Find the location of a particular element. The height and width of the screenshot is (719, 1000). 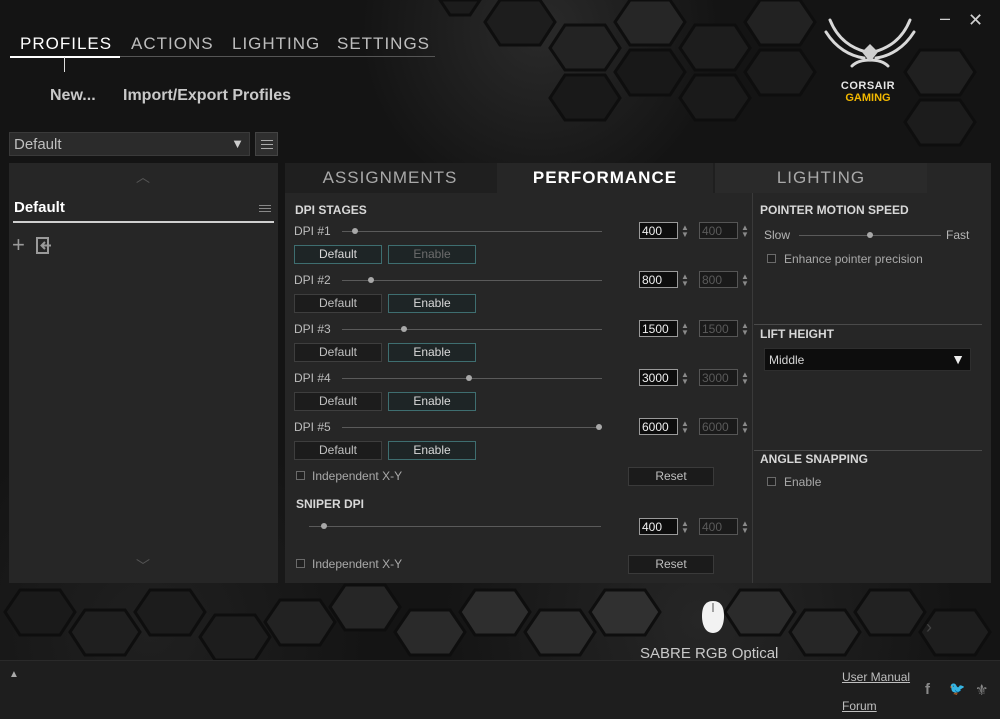

angle-snapping-checkbox is located at coordinates (771, 481).